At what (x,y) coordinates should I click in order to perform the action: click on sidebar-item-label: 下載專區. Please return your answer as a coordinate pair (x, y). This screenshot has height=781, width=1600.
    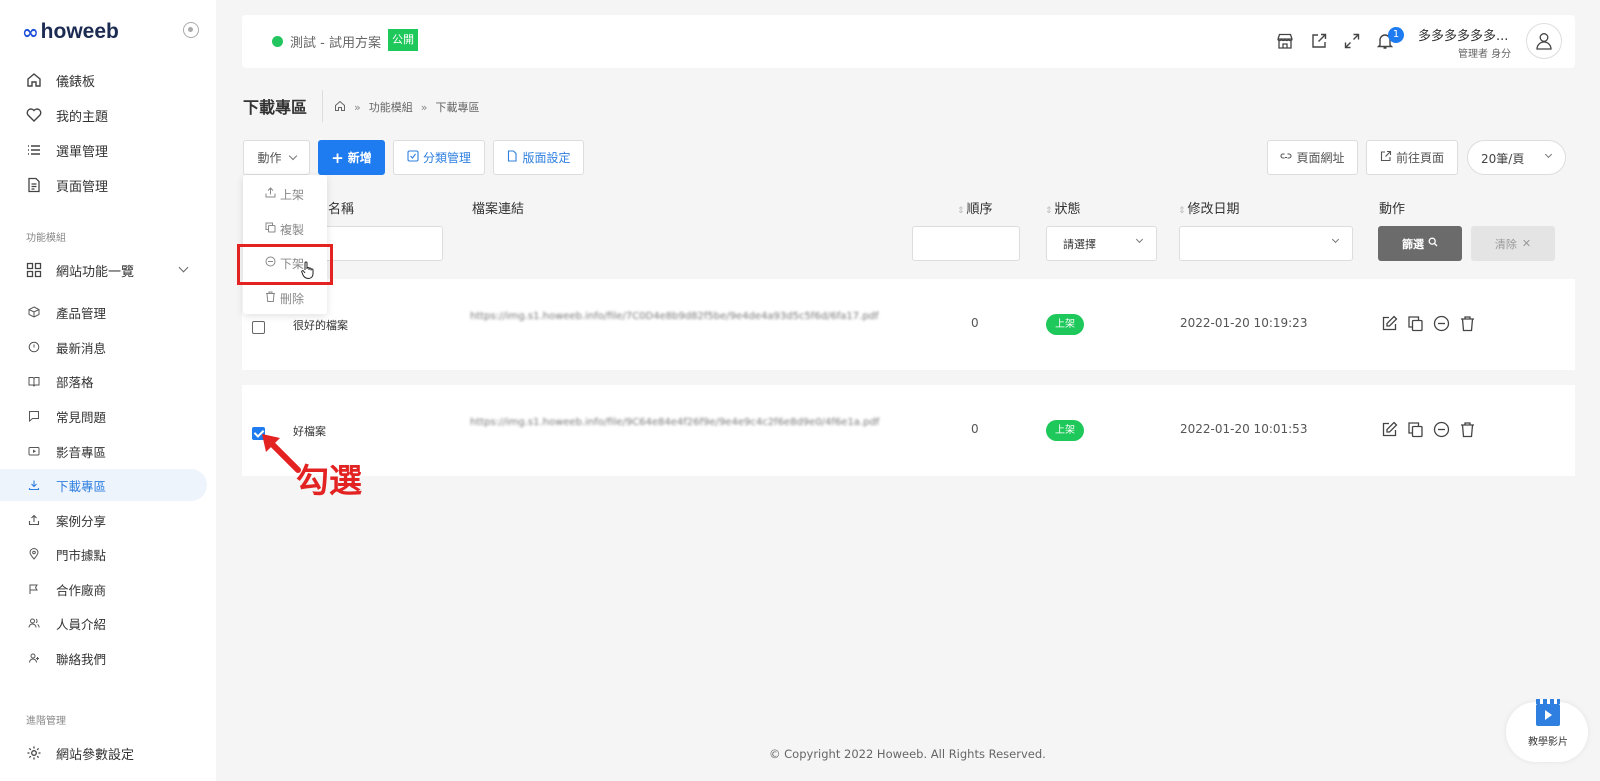
    Looking at the image, I should click on (81, 486).